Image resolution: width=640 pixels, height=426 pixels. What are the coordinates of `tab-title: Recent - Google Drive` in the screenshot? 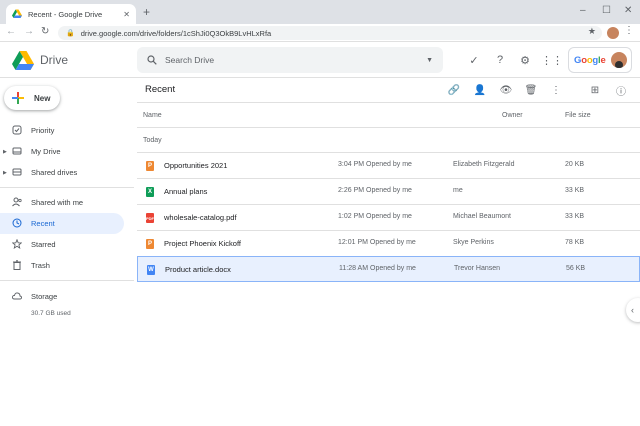 It's located at (65, 14).